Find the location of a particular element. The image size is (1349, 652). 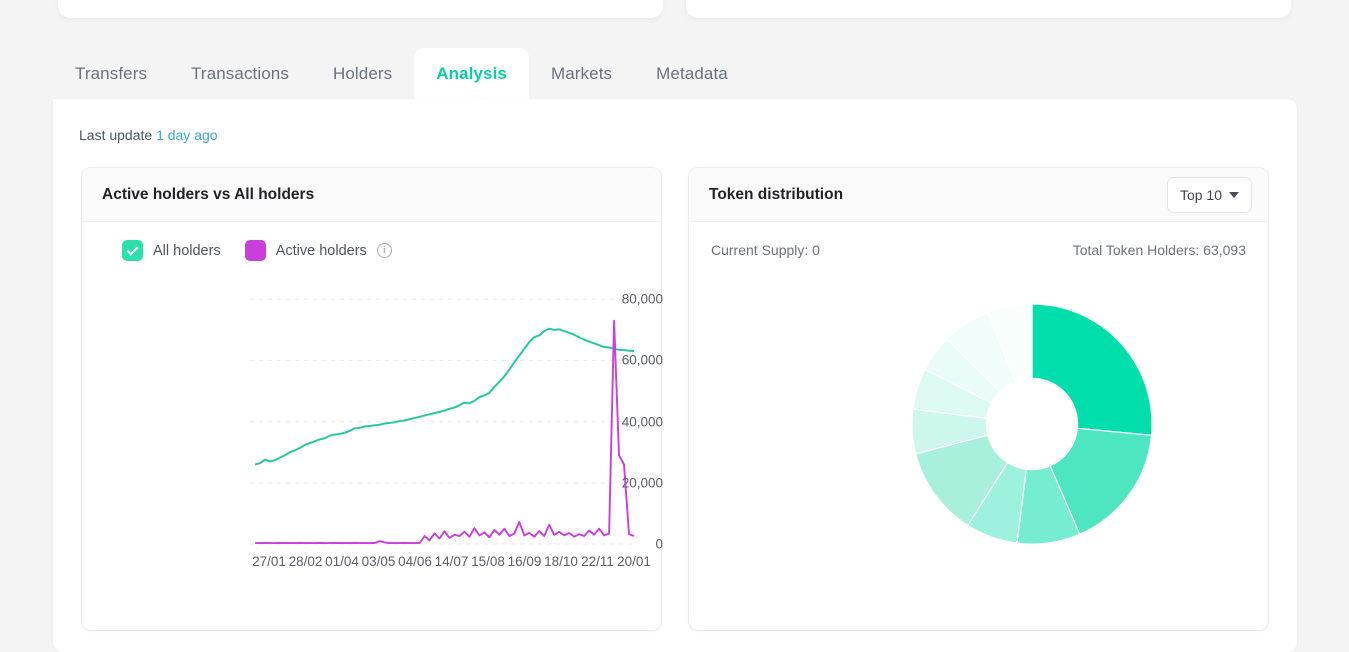

tab-metadata: Metadata is located at coordinates (692, 73).